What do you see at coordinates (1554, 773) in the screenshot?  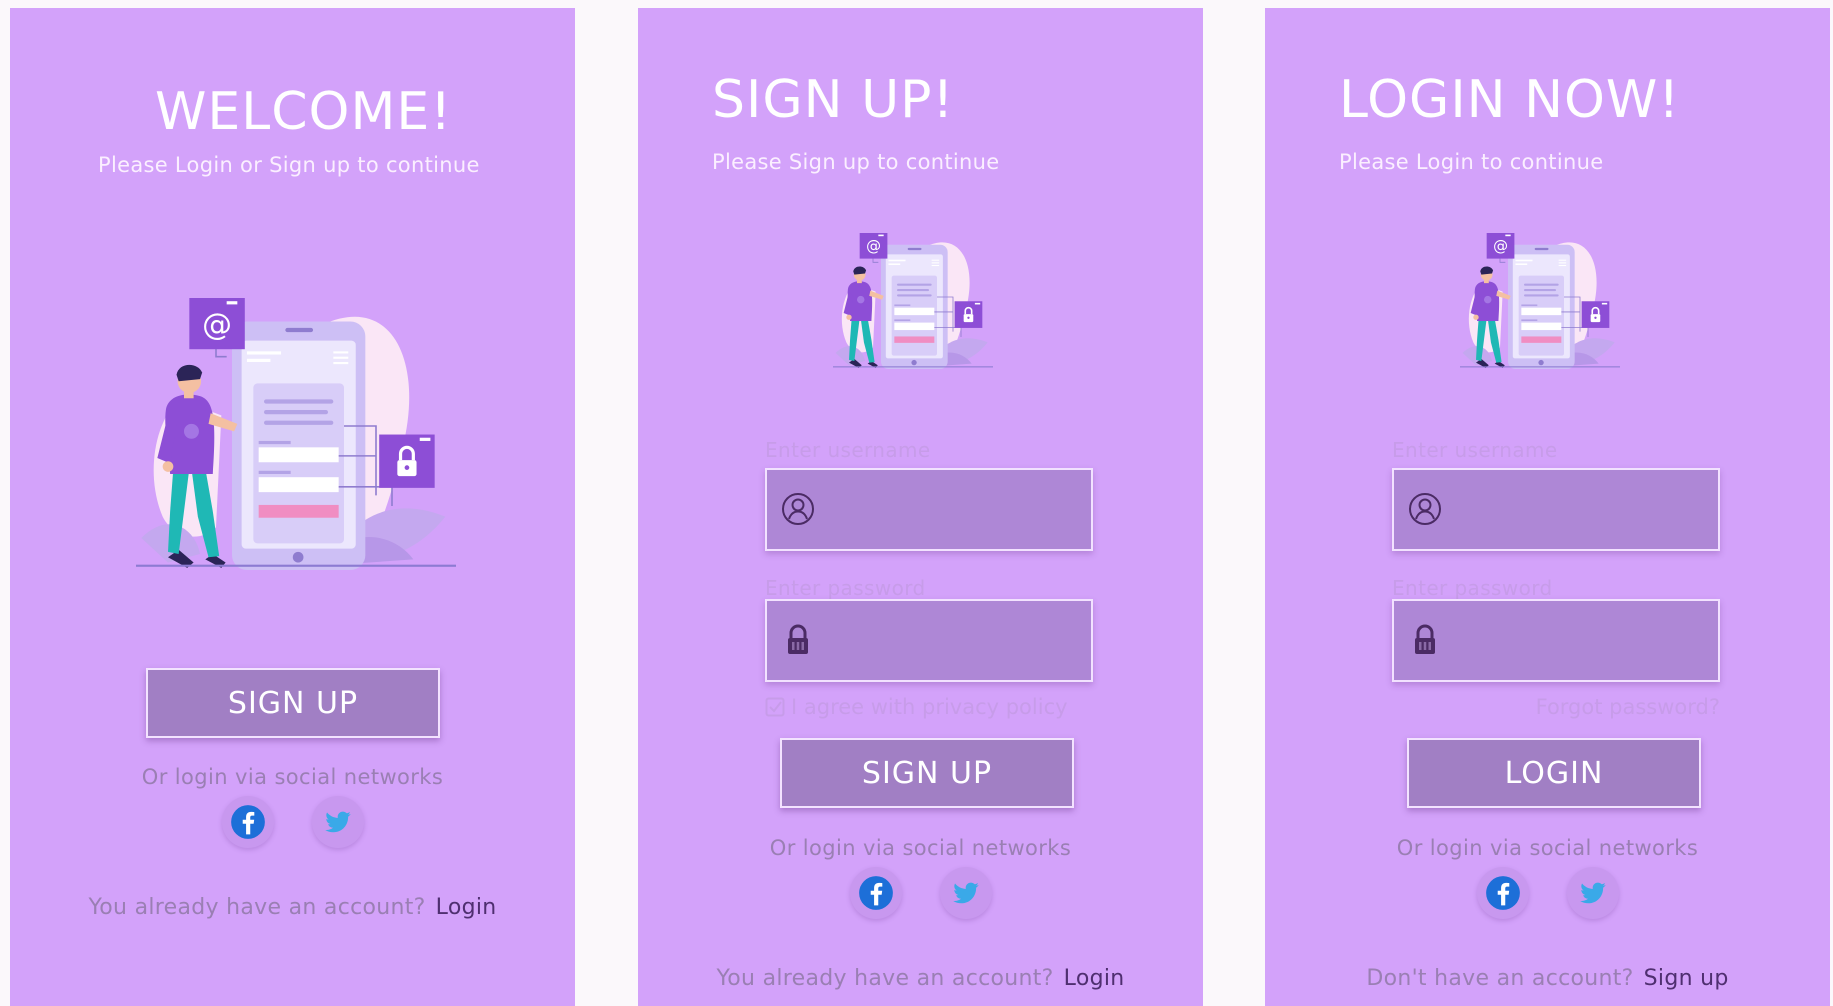 I see `login-button: LOGIN` at bounding box center [1554, 773].